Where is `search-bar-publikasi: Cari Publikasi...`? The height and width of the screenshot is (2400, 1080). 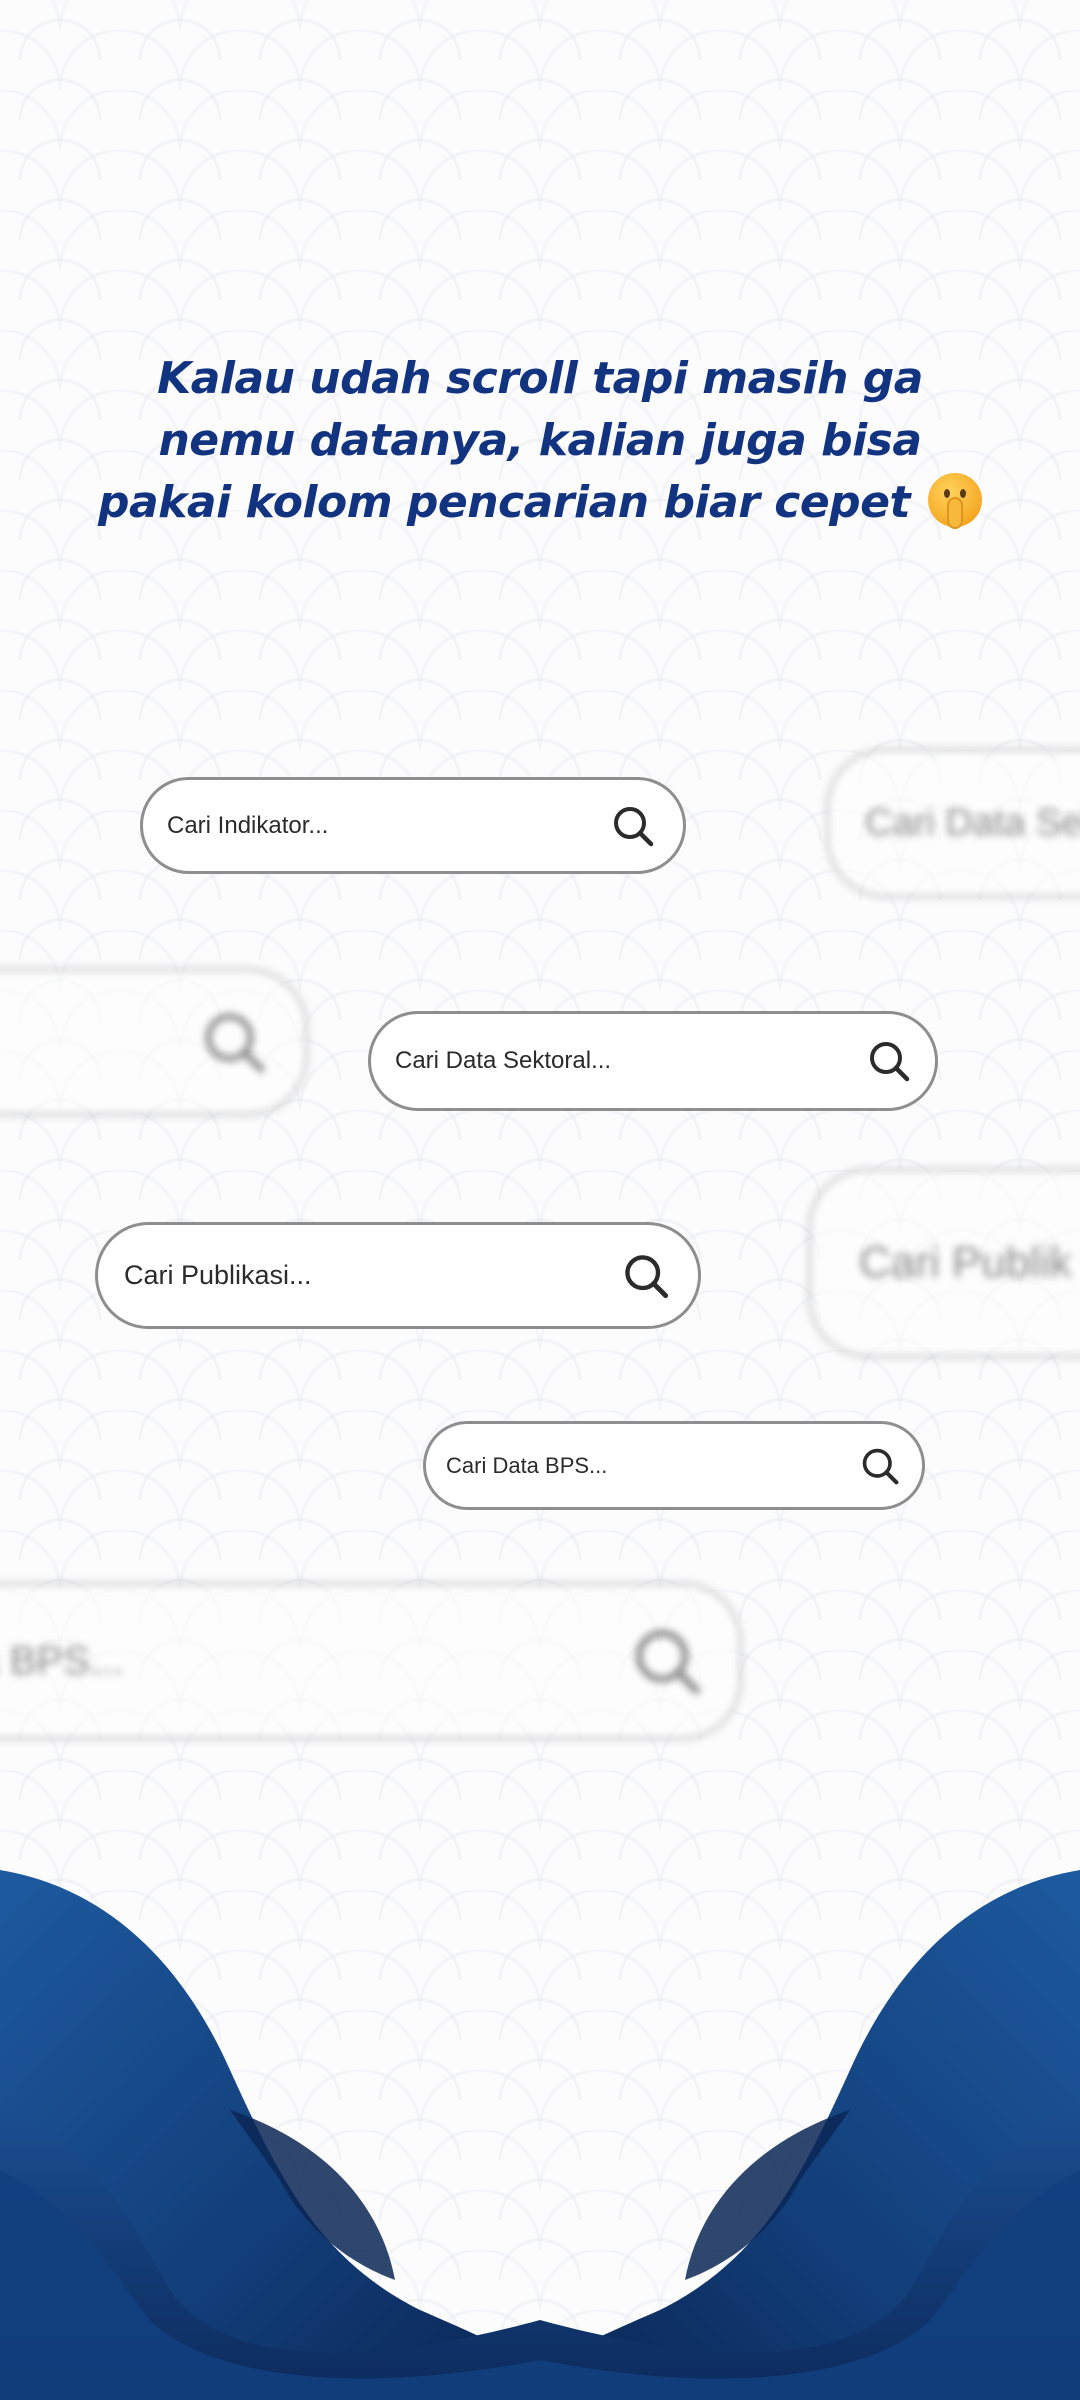
search-bar-publikasi: Cari Publikasi... is located at coordinates (398, 1275).